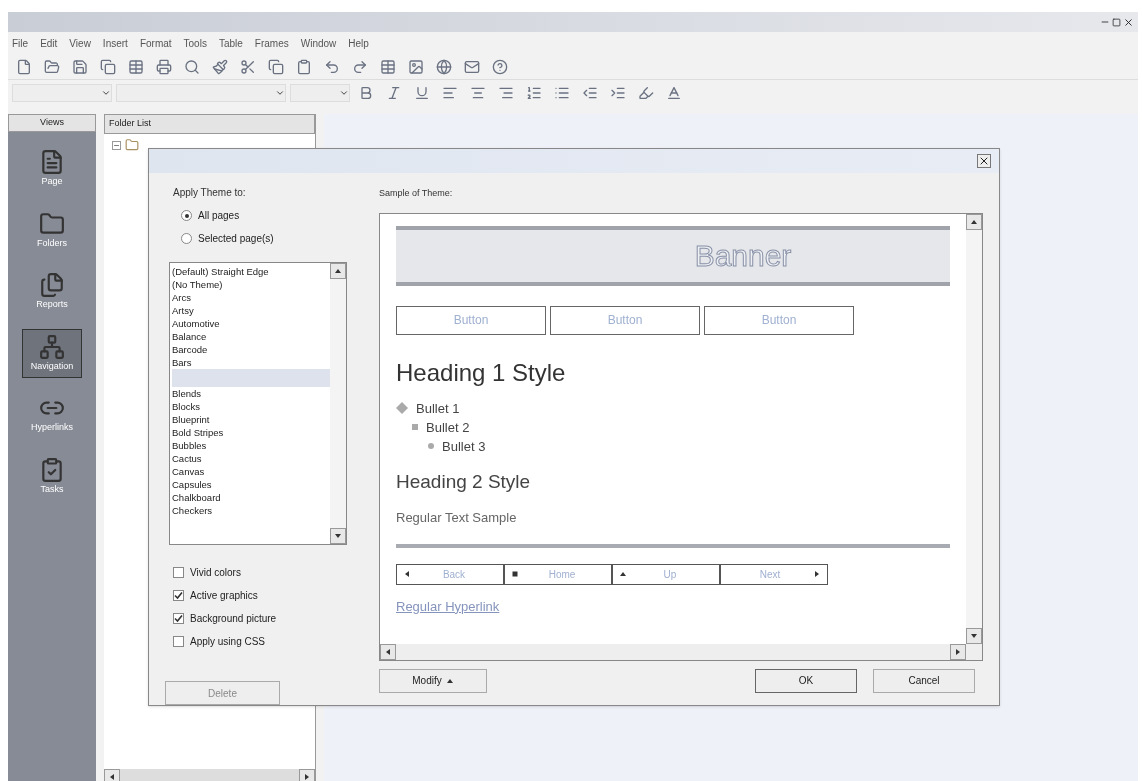  I want to click on square-bullet-icon, so click(415, 427).